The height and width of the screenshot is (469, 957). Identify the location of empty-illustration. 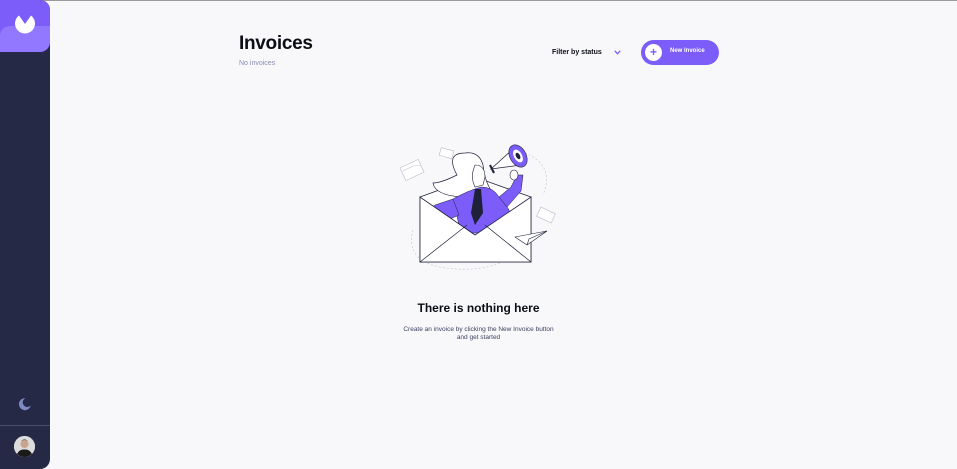
(477, 207).